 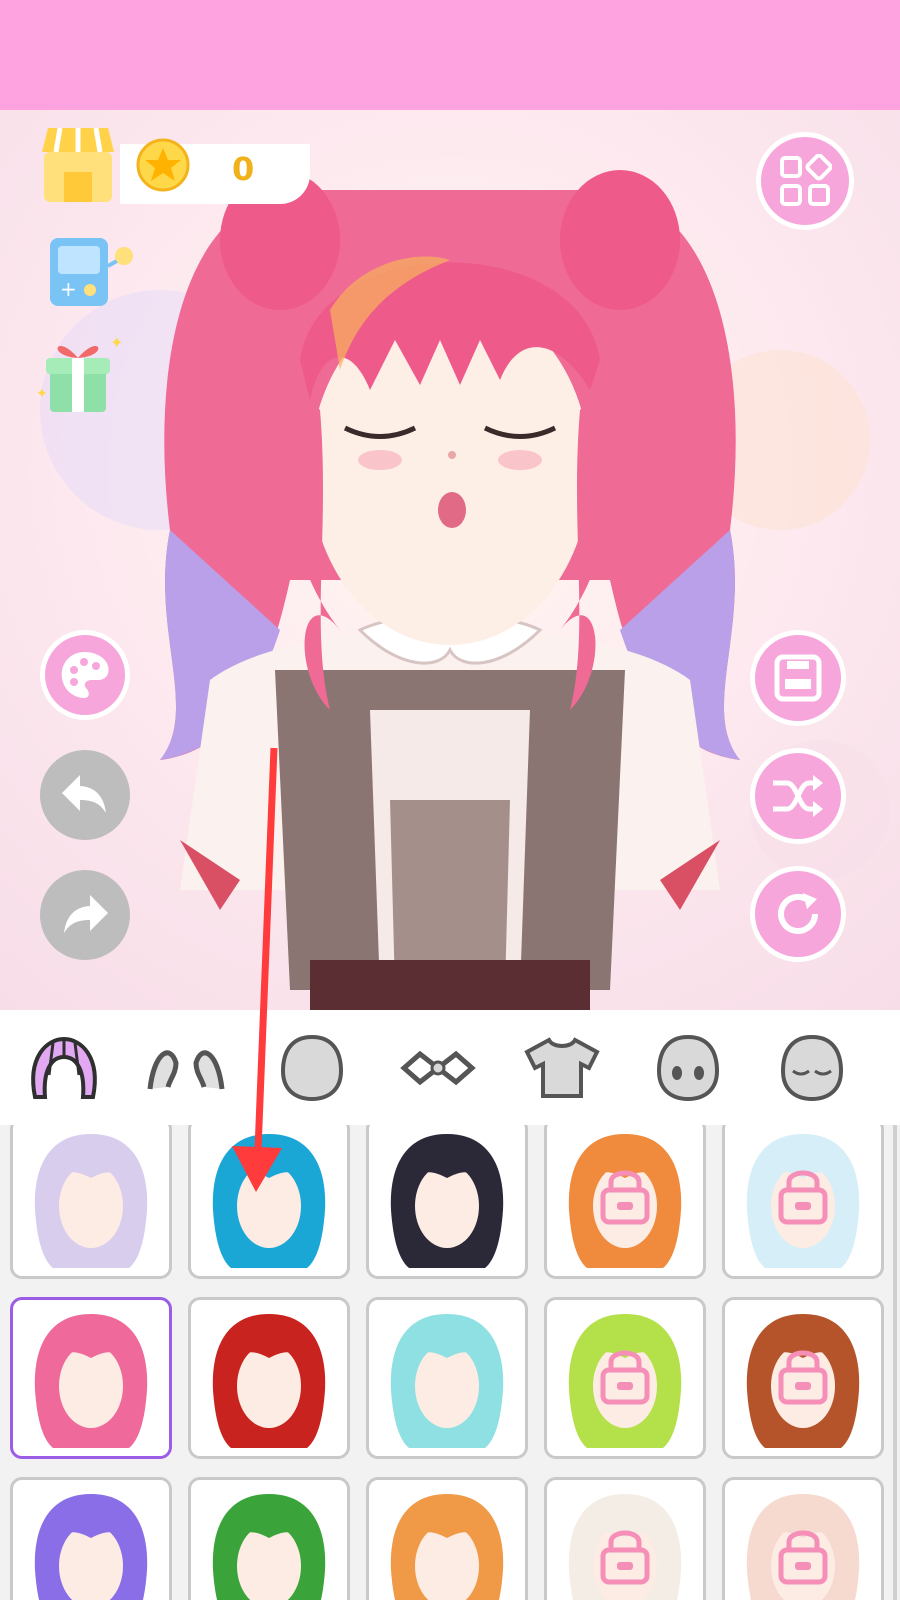 What do you see at coordinates (243, 169) in the screenshot?
I see `coin-count: 0` at bounding box center [243, 169].